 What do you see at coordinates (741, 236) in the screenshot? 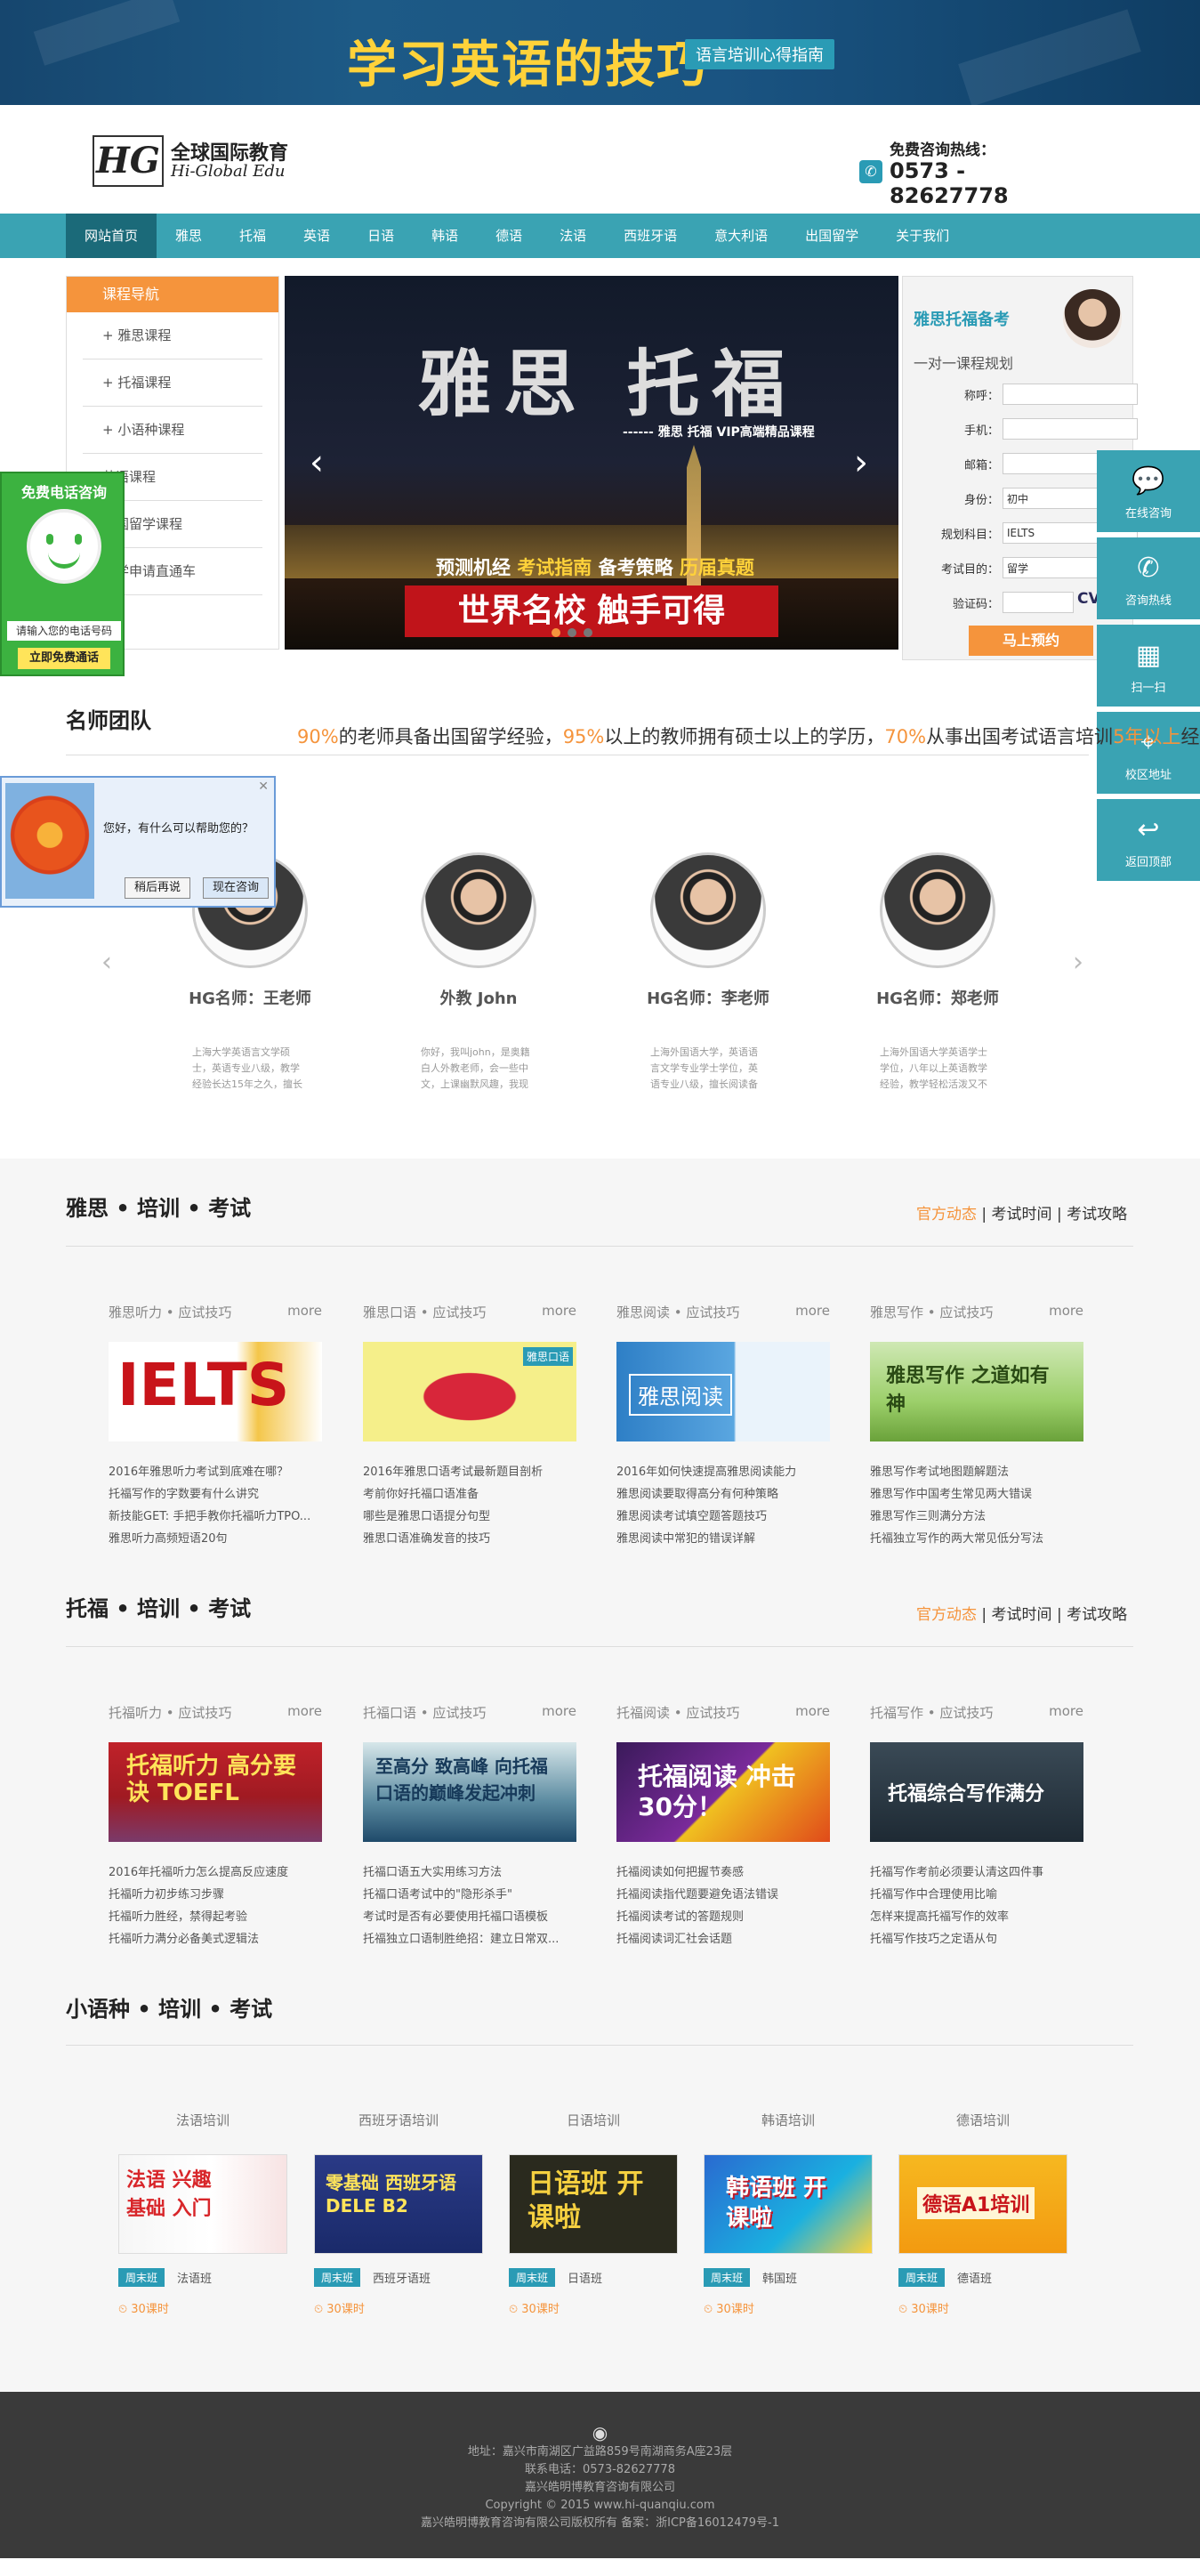
I see `nav-item-italian: 意大利语` at bounding box center [741, 236].